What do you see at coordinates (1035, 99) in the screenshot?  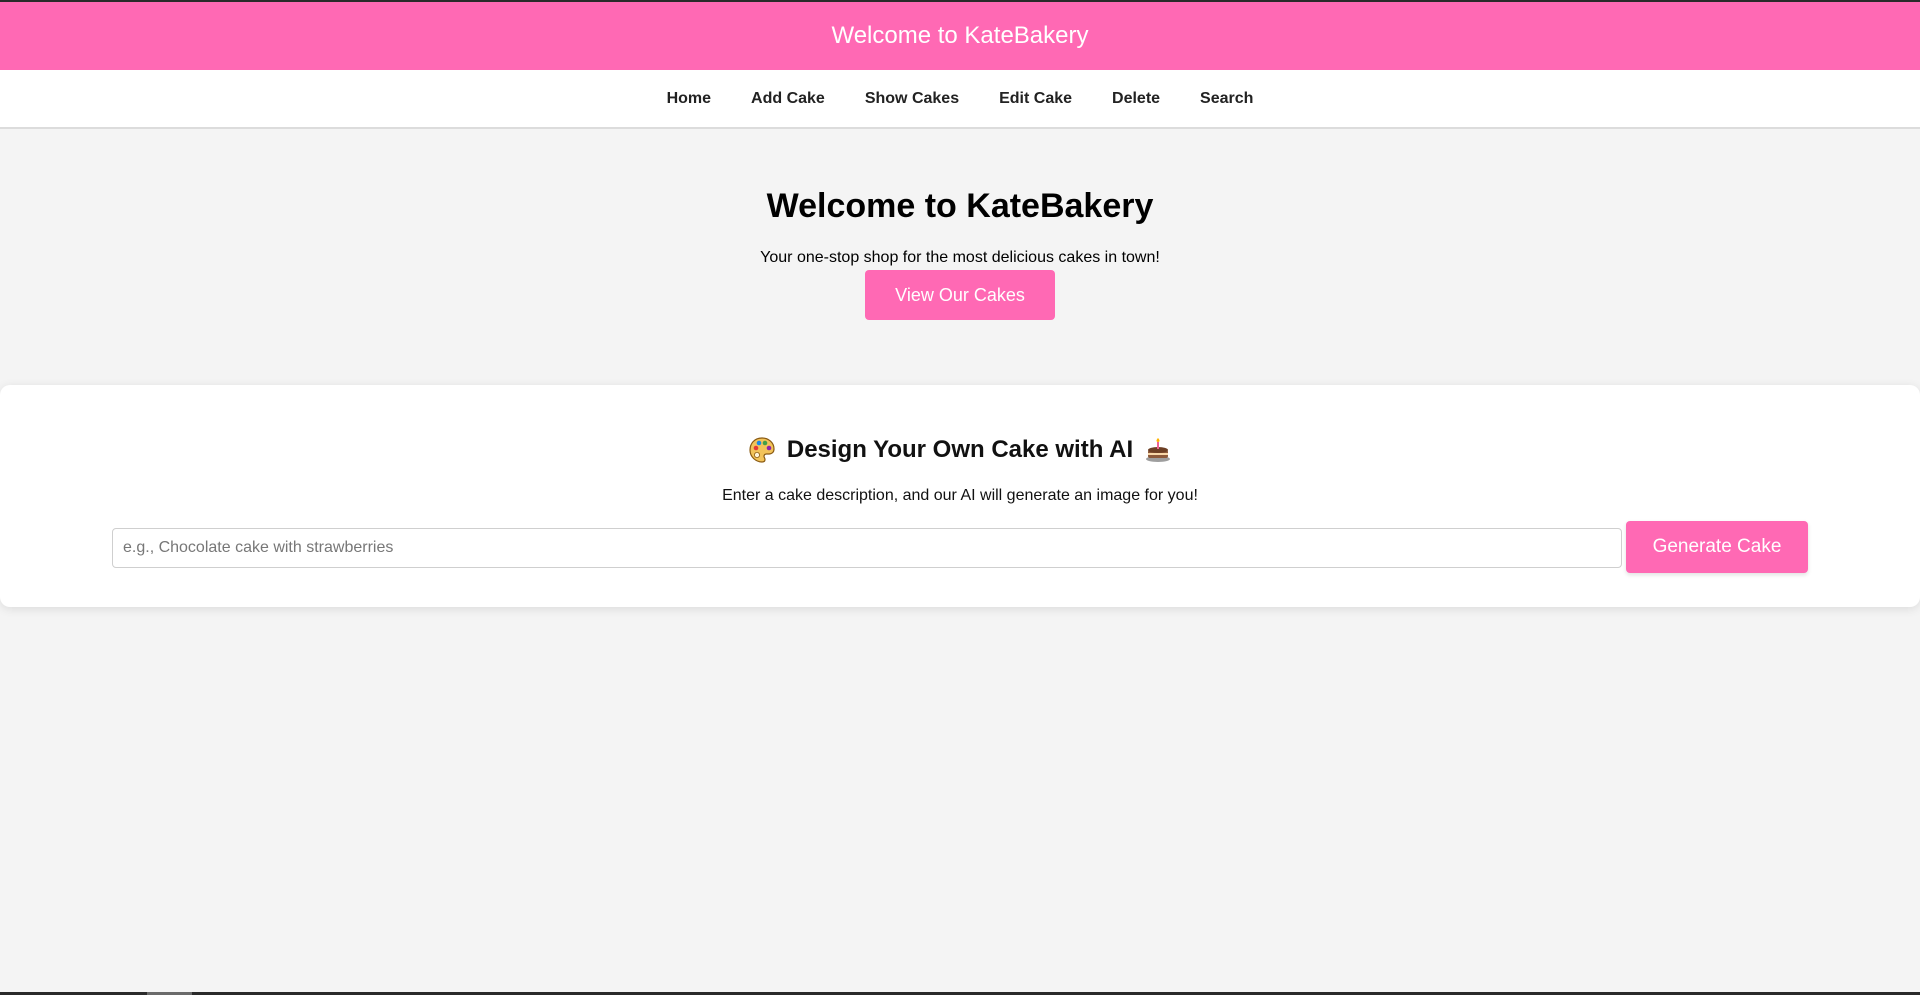 I see `nav-item-edit-cake: Edit Cake` at bounding box center [1035, 99].